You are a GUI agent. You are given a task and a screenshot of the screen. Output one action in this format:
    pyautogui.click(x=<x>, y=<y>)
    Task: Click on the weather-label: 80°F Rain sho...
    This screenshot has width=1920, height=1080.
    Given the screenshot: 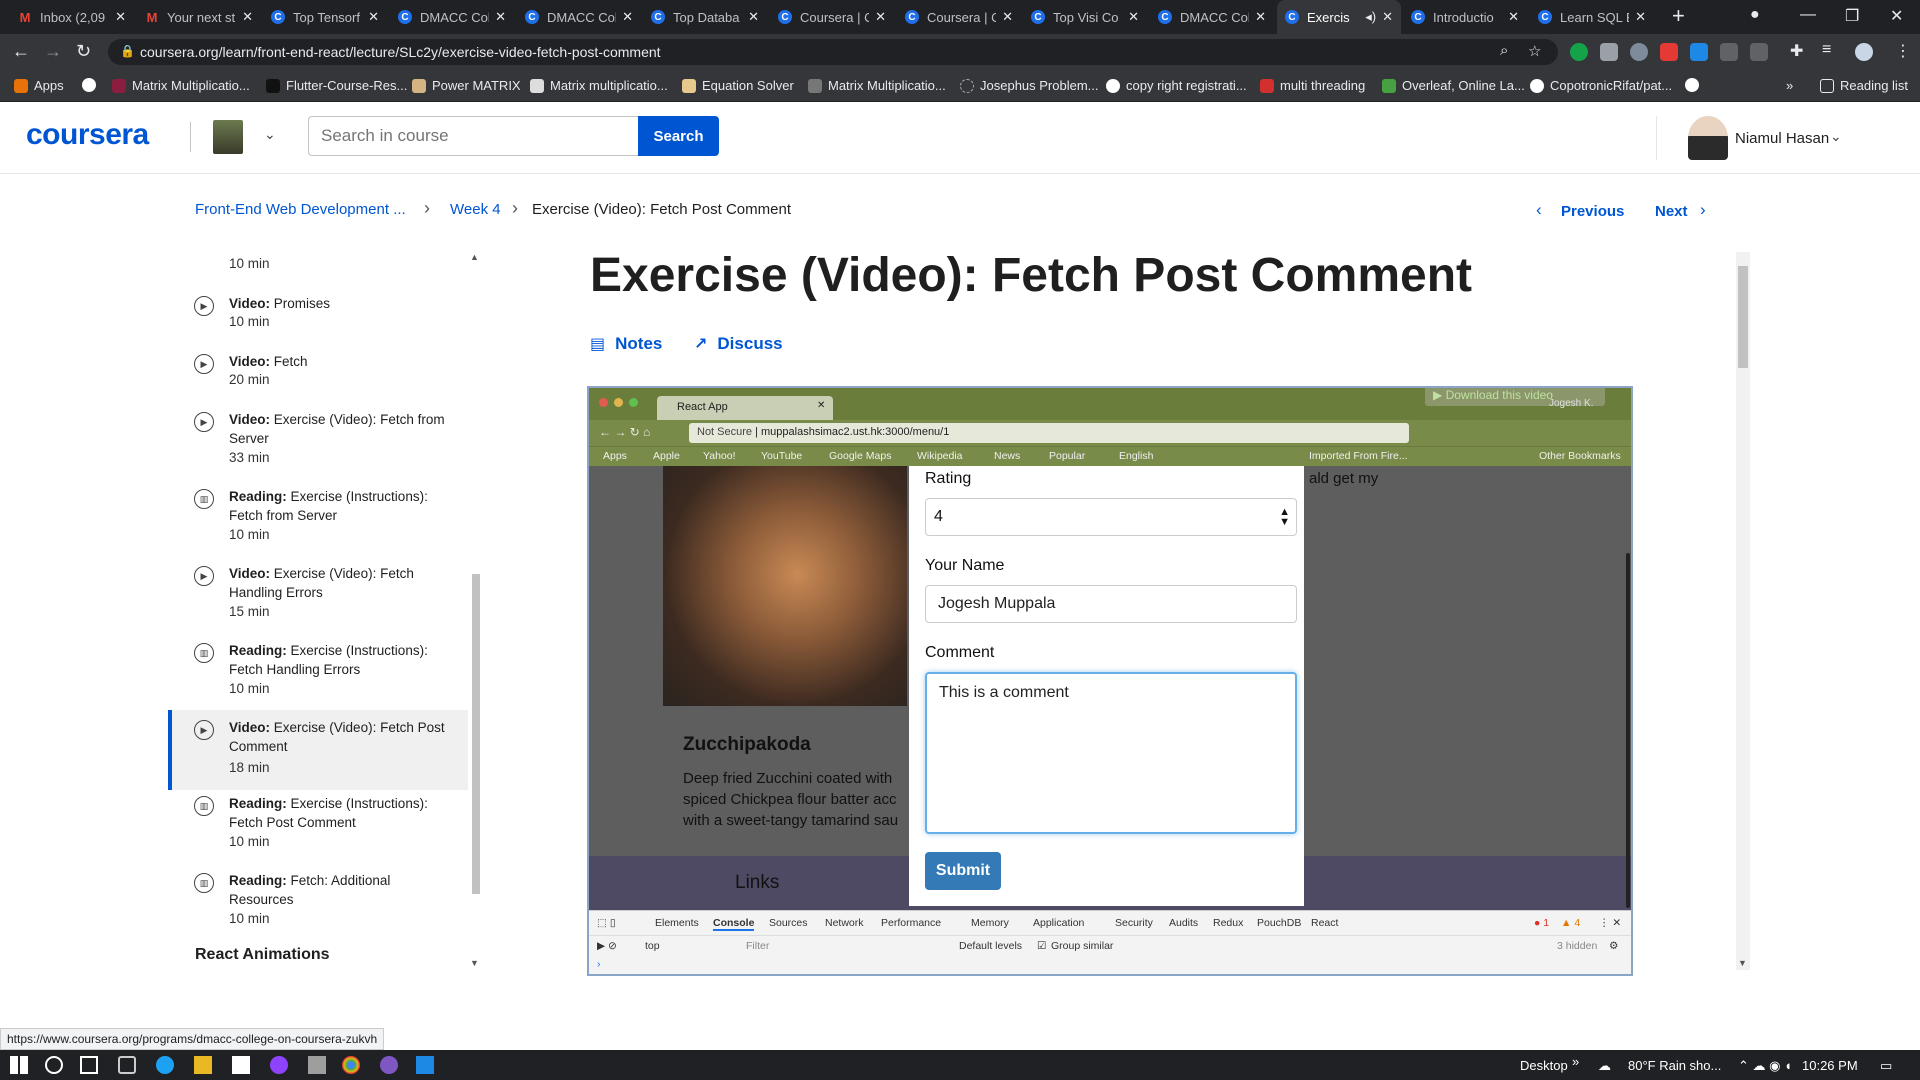 What is the action you would take?
    pyautogui.click(x=1674, y=1065)
    